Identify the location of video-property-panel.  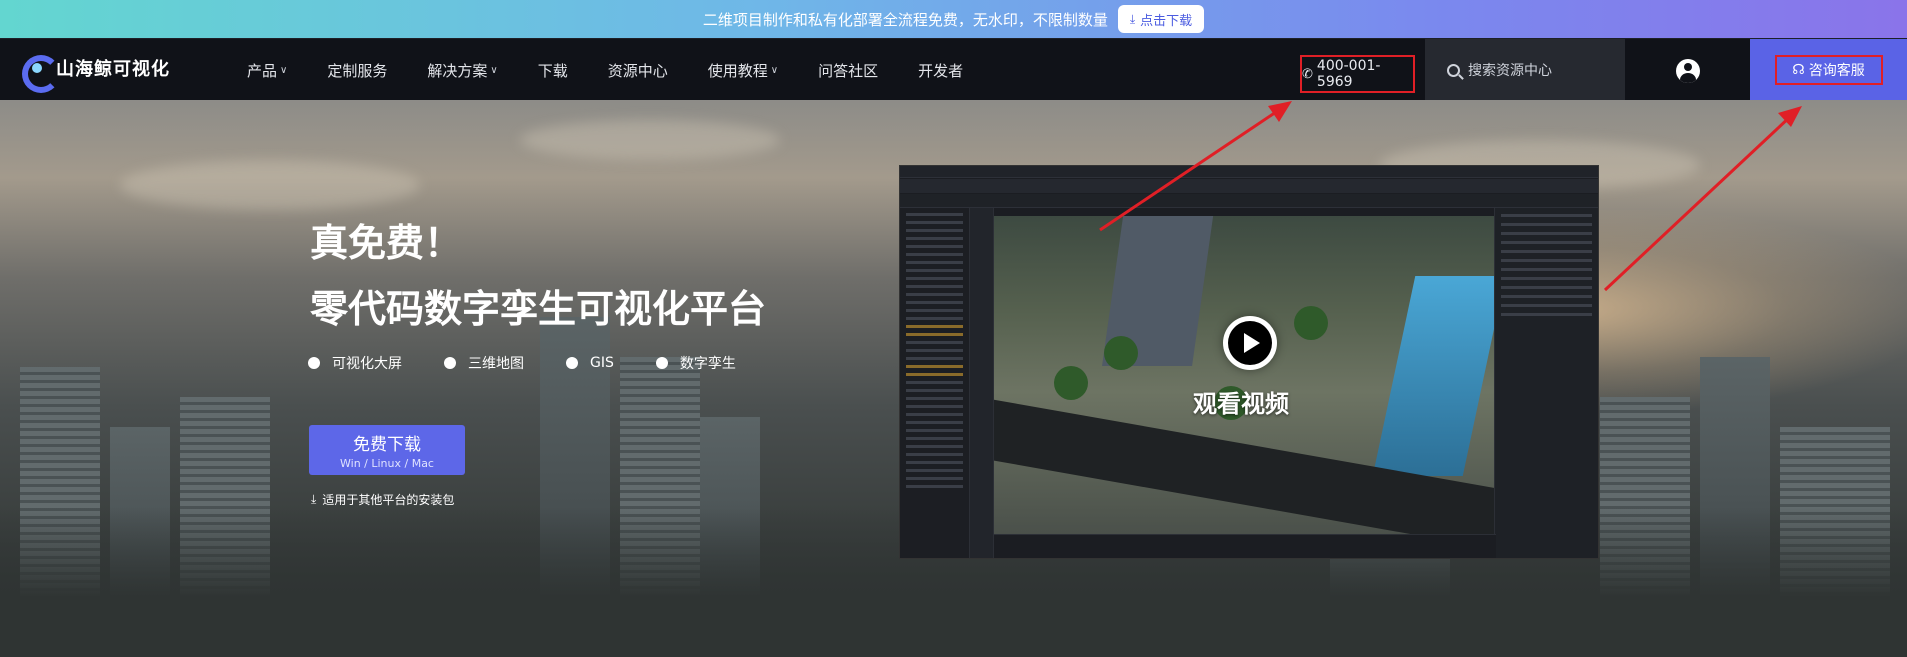
(1546, 383).